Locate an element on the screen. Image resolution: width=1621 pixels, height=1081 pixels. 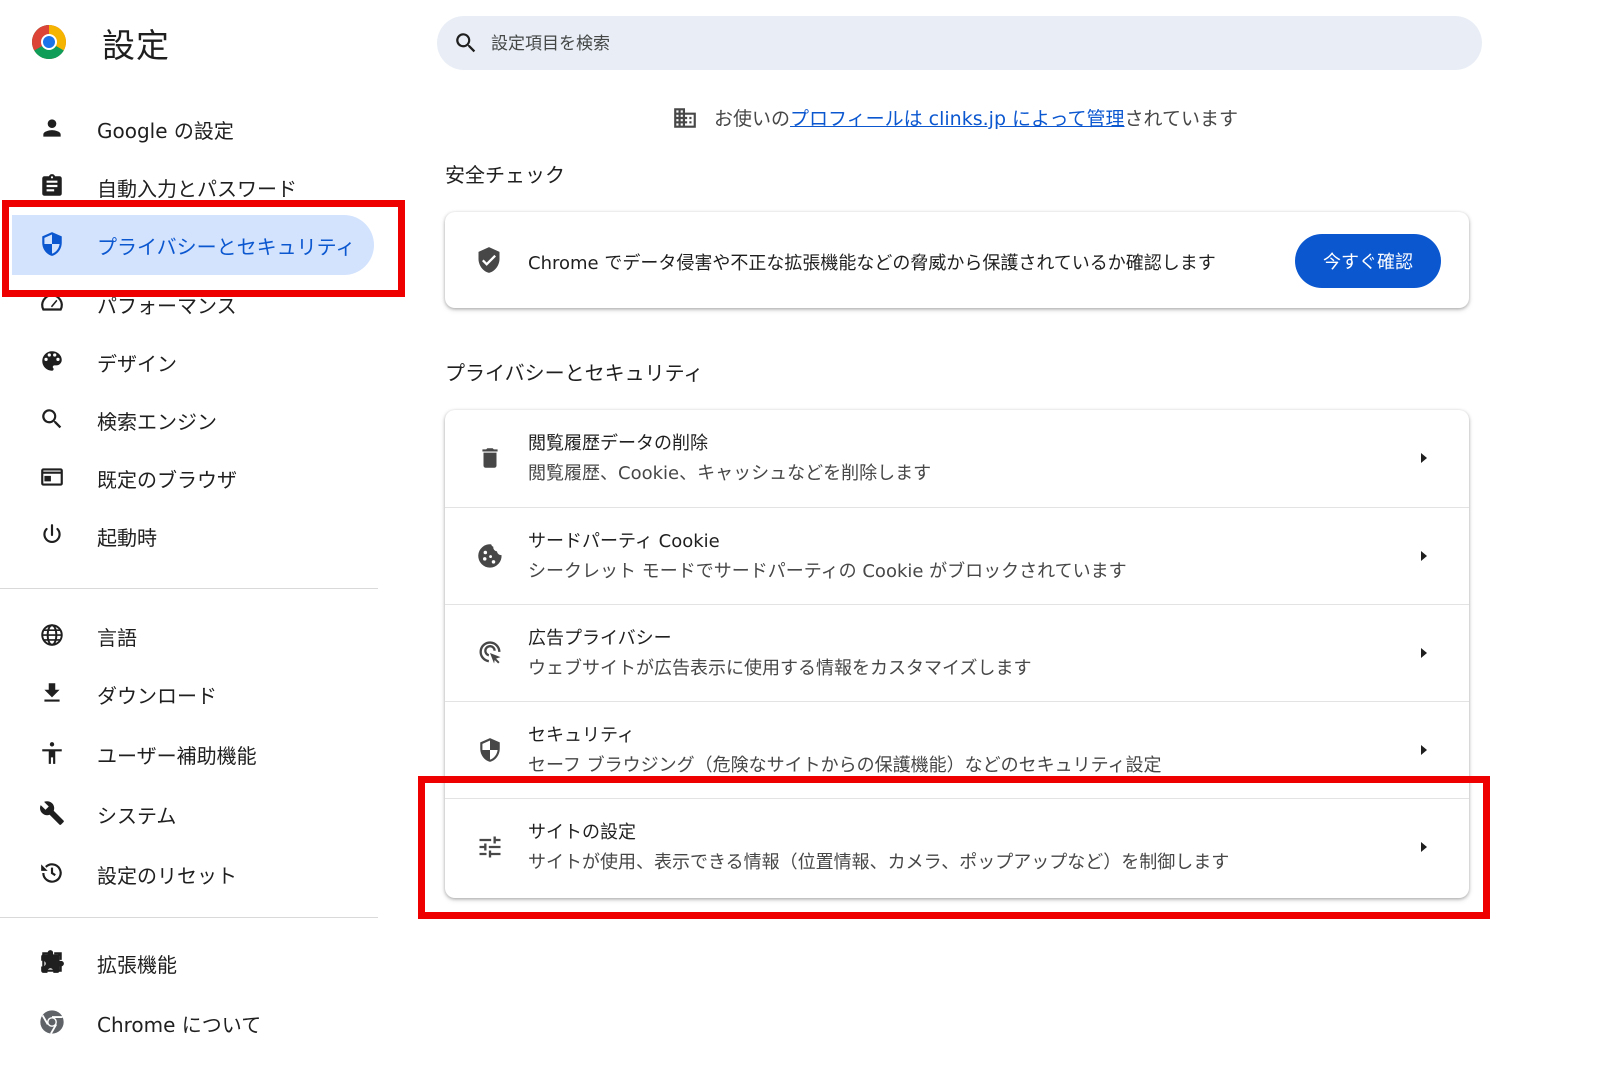
check-now-button: 今すぐ確認 is located at coordinates (1368, 261).